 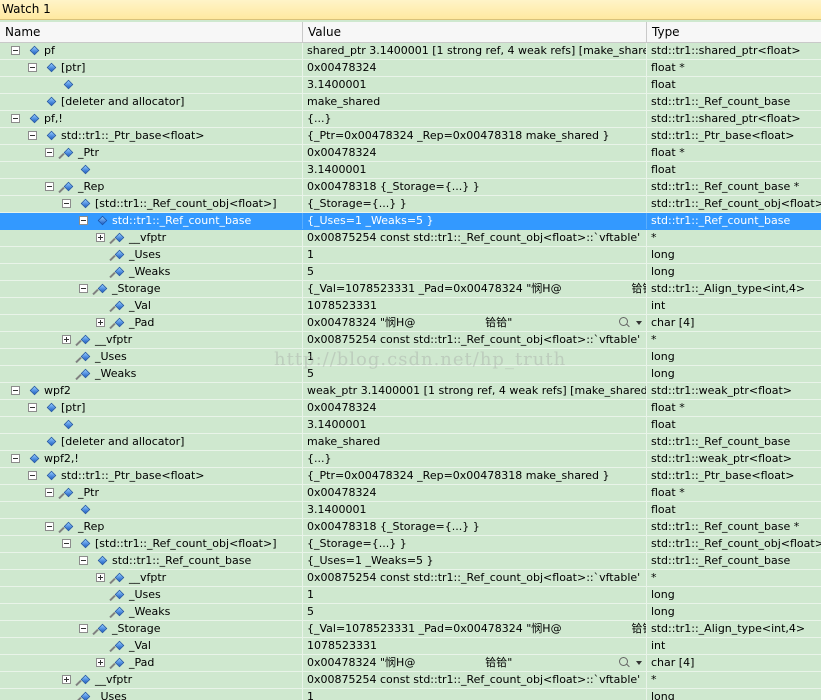 What do you see at coordinates (475, 32) in the screenshot?
I see `column-header-value: Value` at bounding box center [475, 32].